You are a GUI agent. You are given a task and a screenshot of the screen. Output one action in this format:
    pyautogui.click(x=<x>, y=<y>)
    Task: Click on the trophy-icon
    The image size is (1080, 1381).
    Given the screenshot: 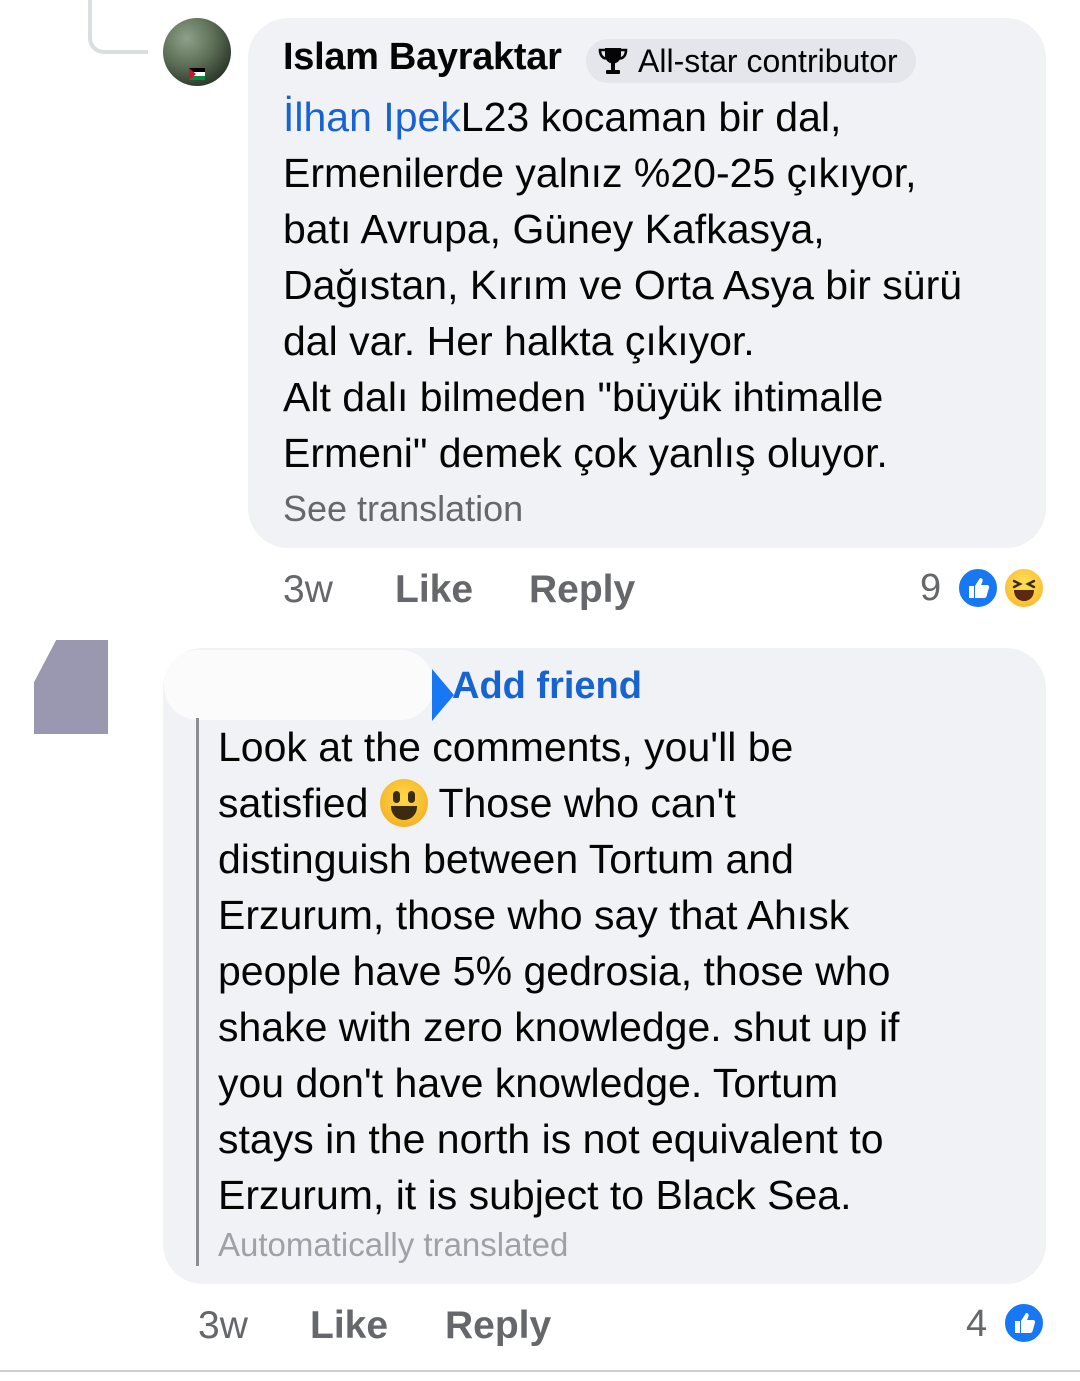 What is the action you would take?
    pyautogui.click(x=613, y=61)
    